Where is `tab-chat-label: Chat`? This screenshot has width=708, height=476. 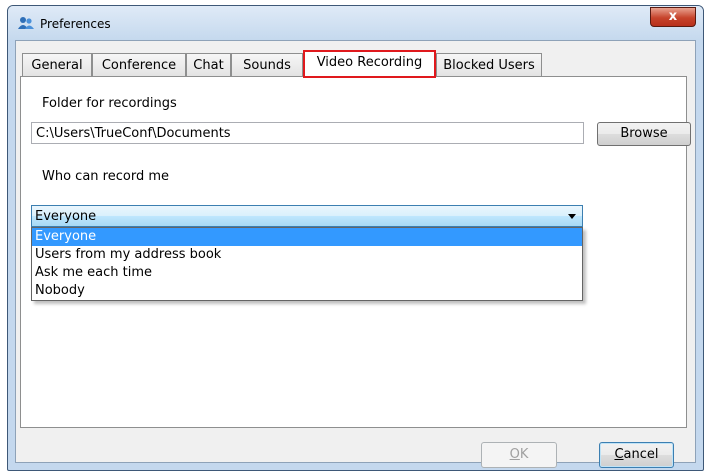 tab-chat-label: Chat is located at coordinates (208, 65).